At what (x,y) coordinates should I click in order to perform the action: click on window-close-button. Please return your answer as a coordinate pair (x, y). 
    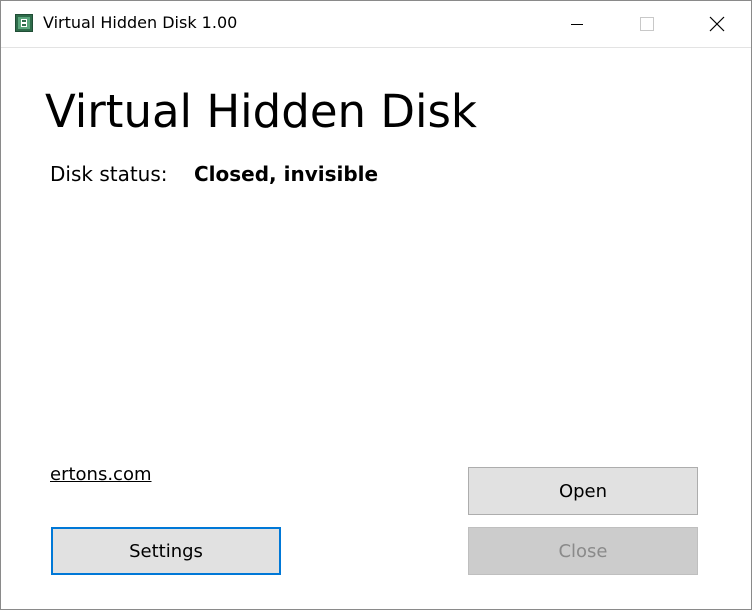
    Looking at the image, I should click on (717, 24).